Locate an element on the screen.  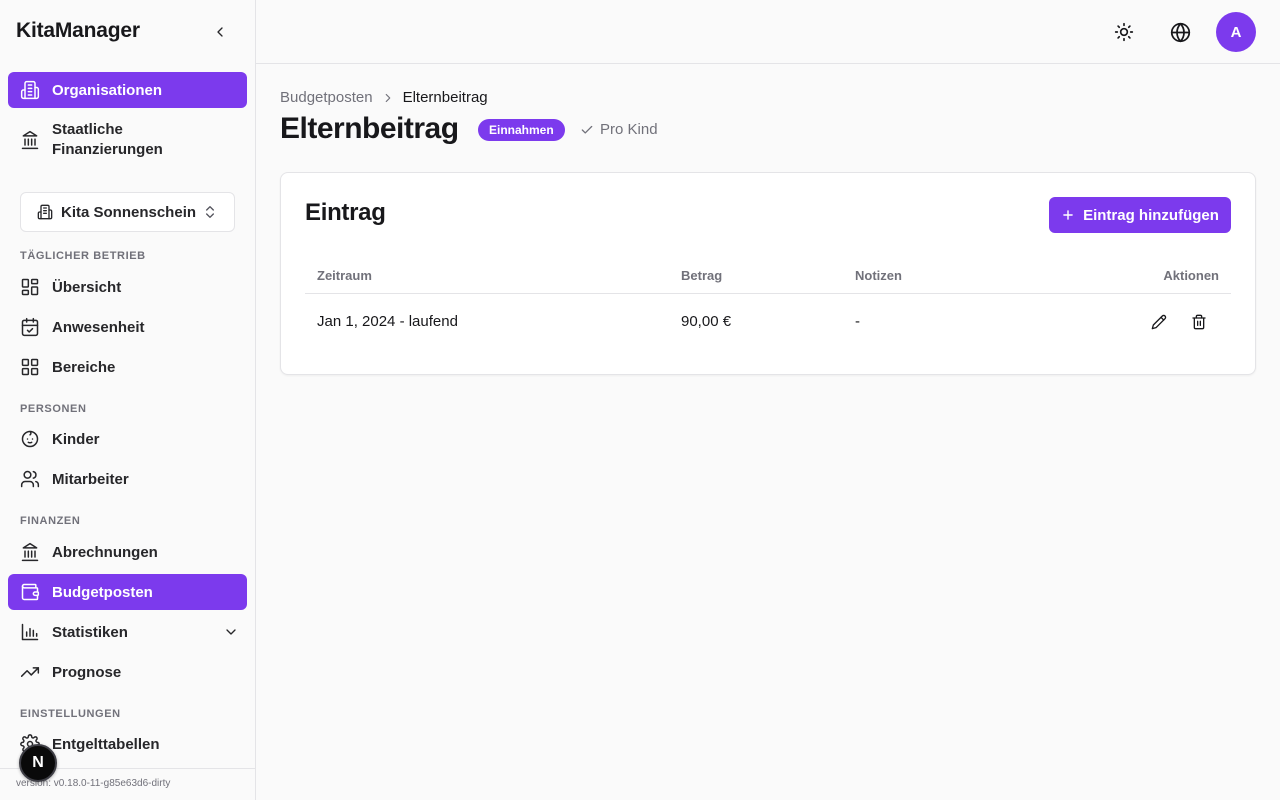
section-label-personen: PERSONEN is located at coordinates (53, 409).